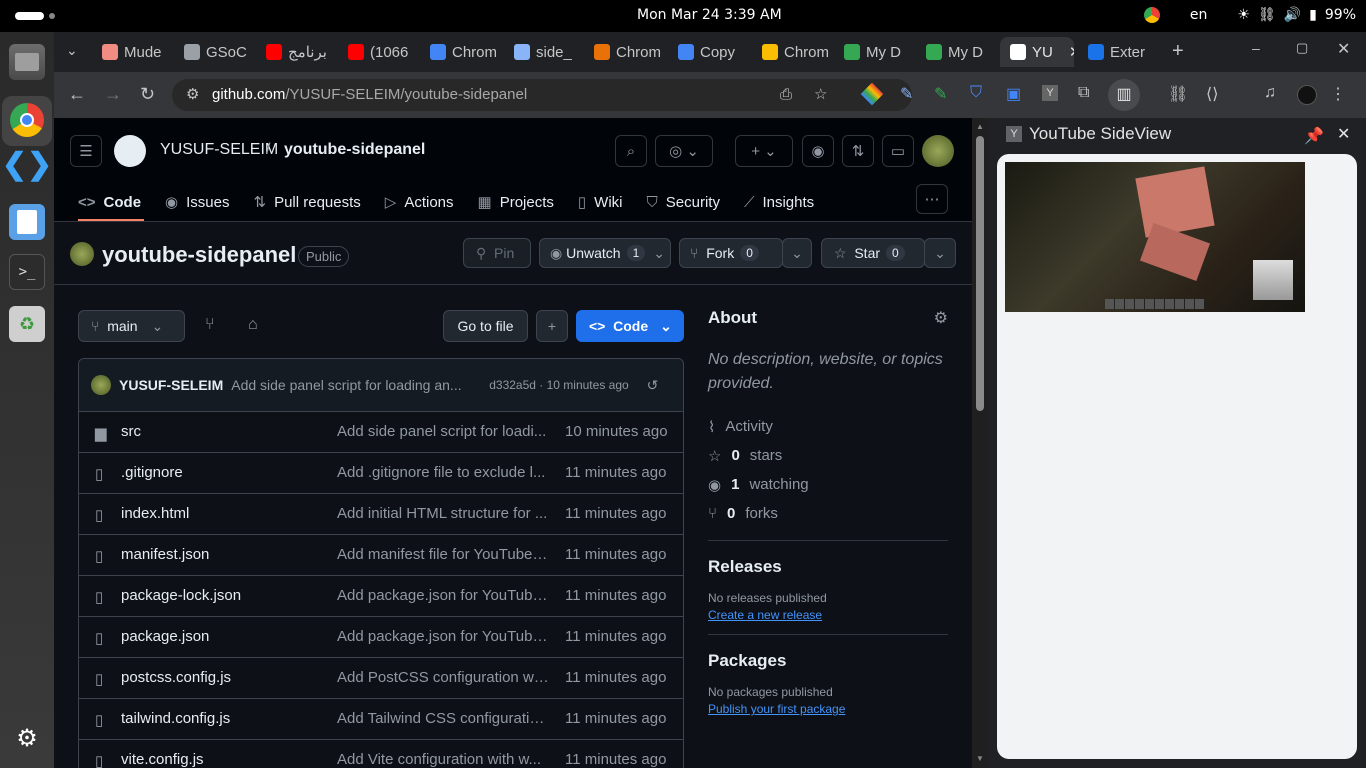 The height and width of the screenshot is (768, 1366). Describe the element at coordinates (165, 554) in the screenshot. I see `file-name: manifest.json` at that location.